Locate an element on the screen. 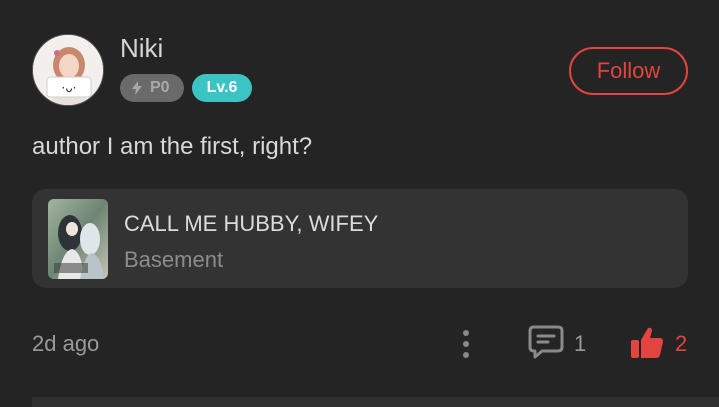  like-count: 2 is located at coordinates (681, 343).